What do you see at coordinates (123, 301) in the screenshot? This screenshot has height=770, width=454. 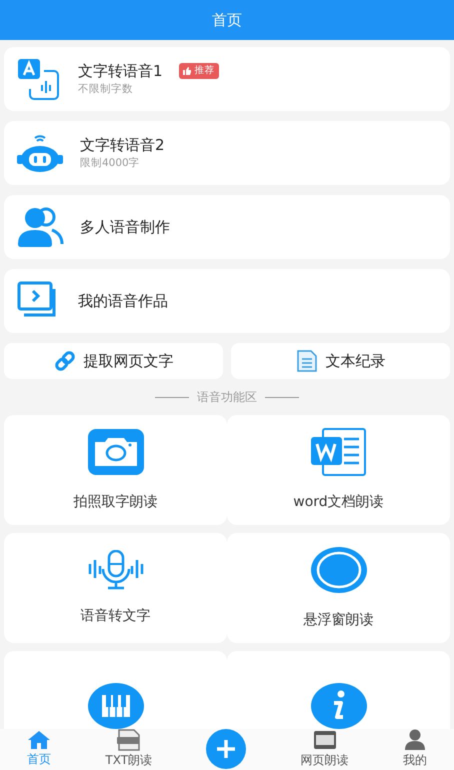 I see `feature-title: 我的语音作品` at bounding box center [123, 301].